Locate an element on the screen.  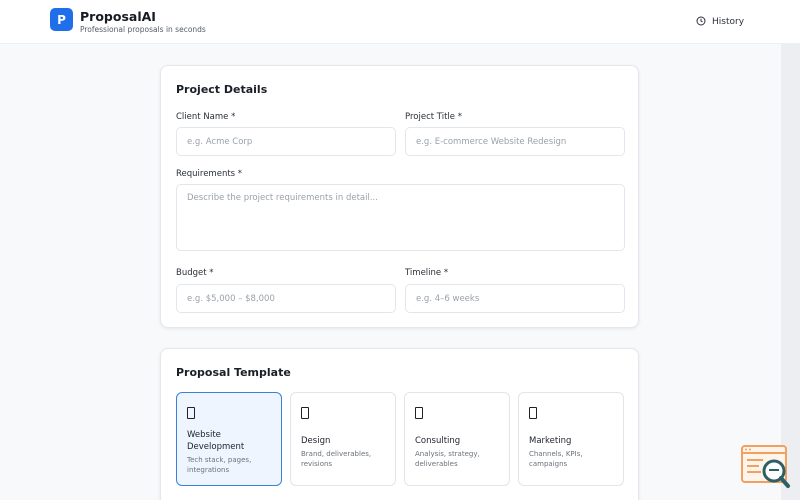
scroll-gutter is located at coordinates (790, 272).